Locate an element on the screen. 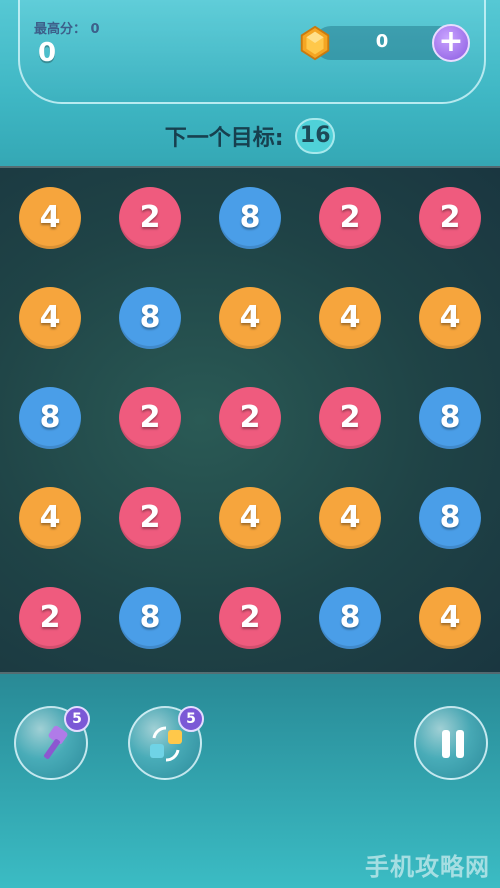 This screenshot has height=888, width=500. tile-r4-c2: 2 is located at coordinates (150, 518).